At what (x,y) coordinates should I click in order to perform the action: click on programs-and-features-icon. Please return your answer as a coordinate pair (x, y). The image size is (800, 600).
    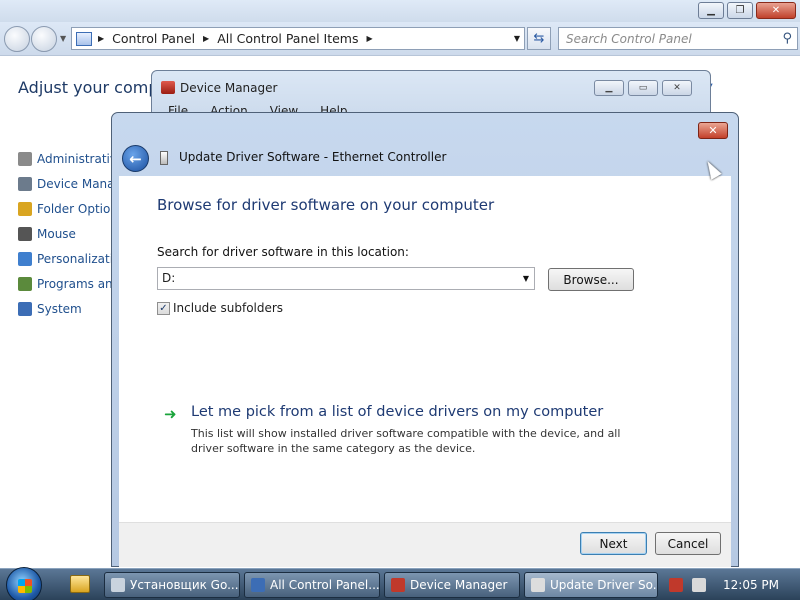
    Looking at the image, I should click on (25, 283).